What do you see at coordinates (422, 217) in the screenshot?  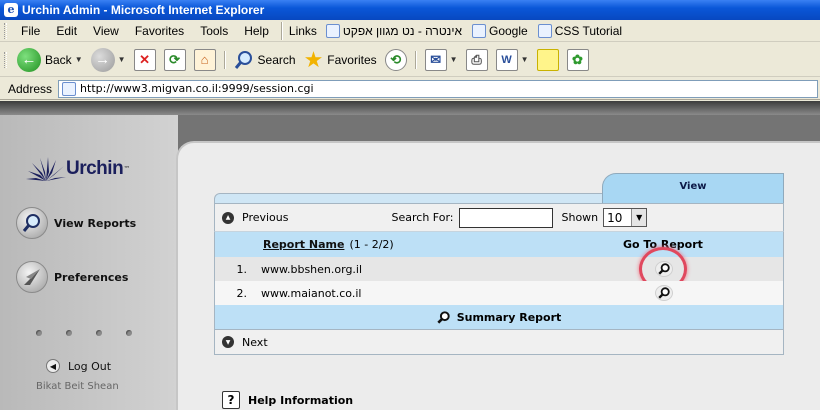 I see `search-for-label: Search For:` at bounding box center [422, 217].